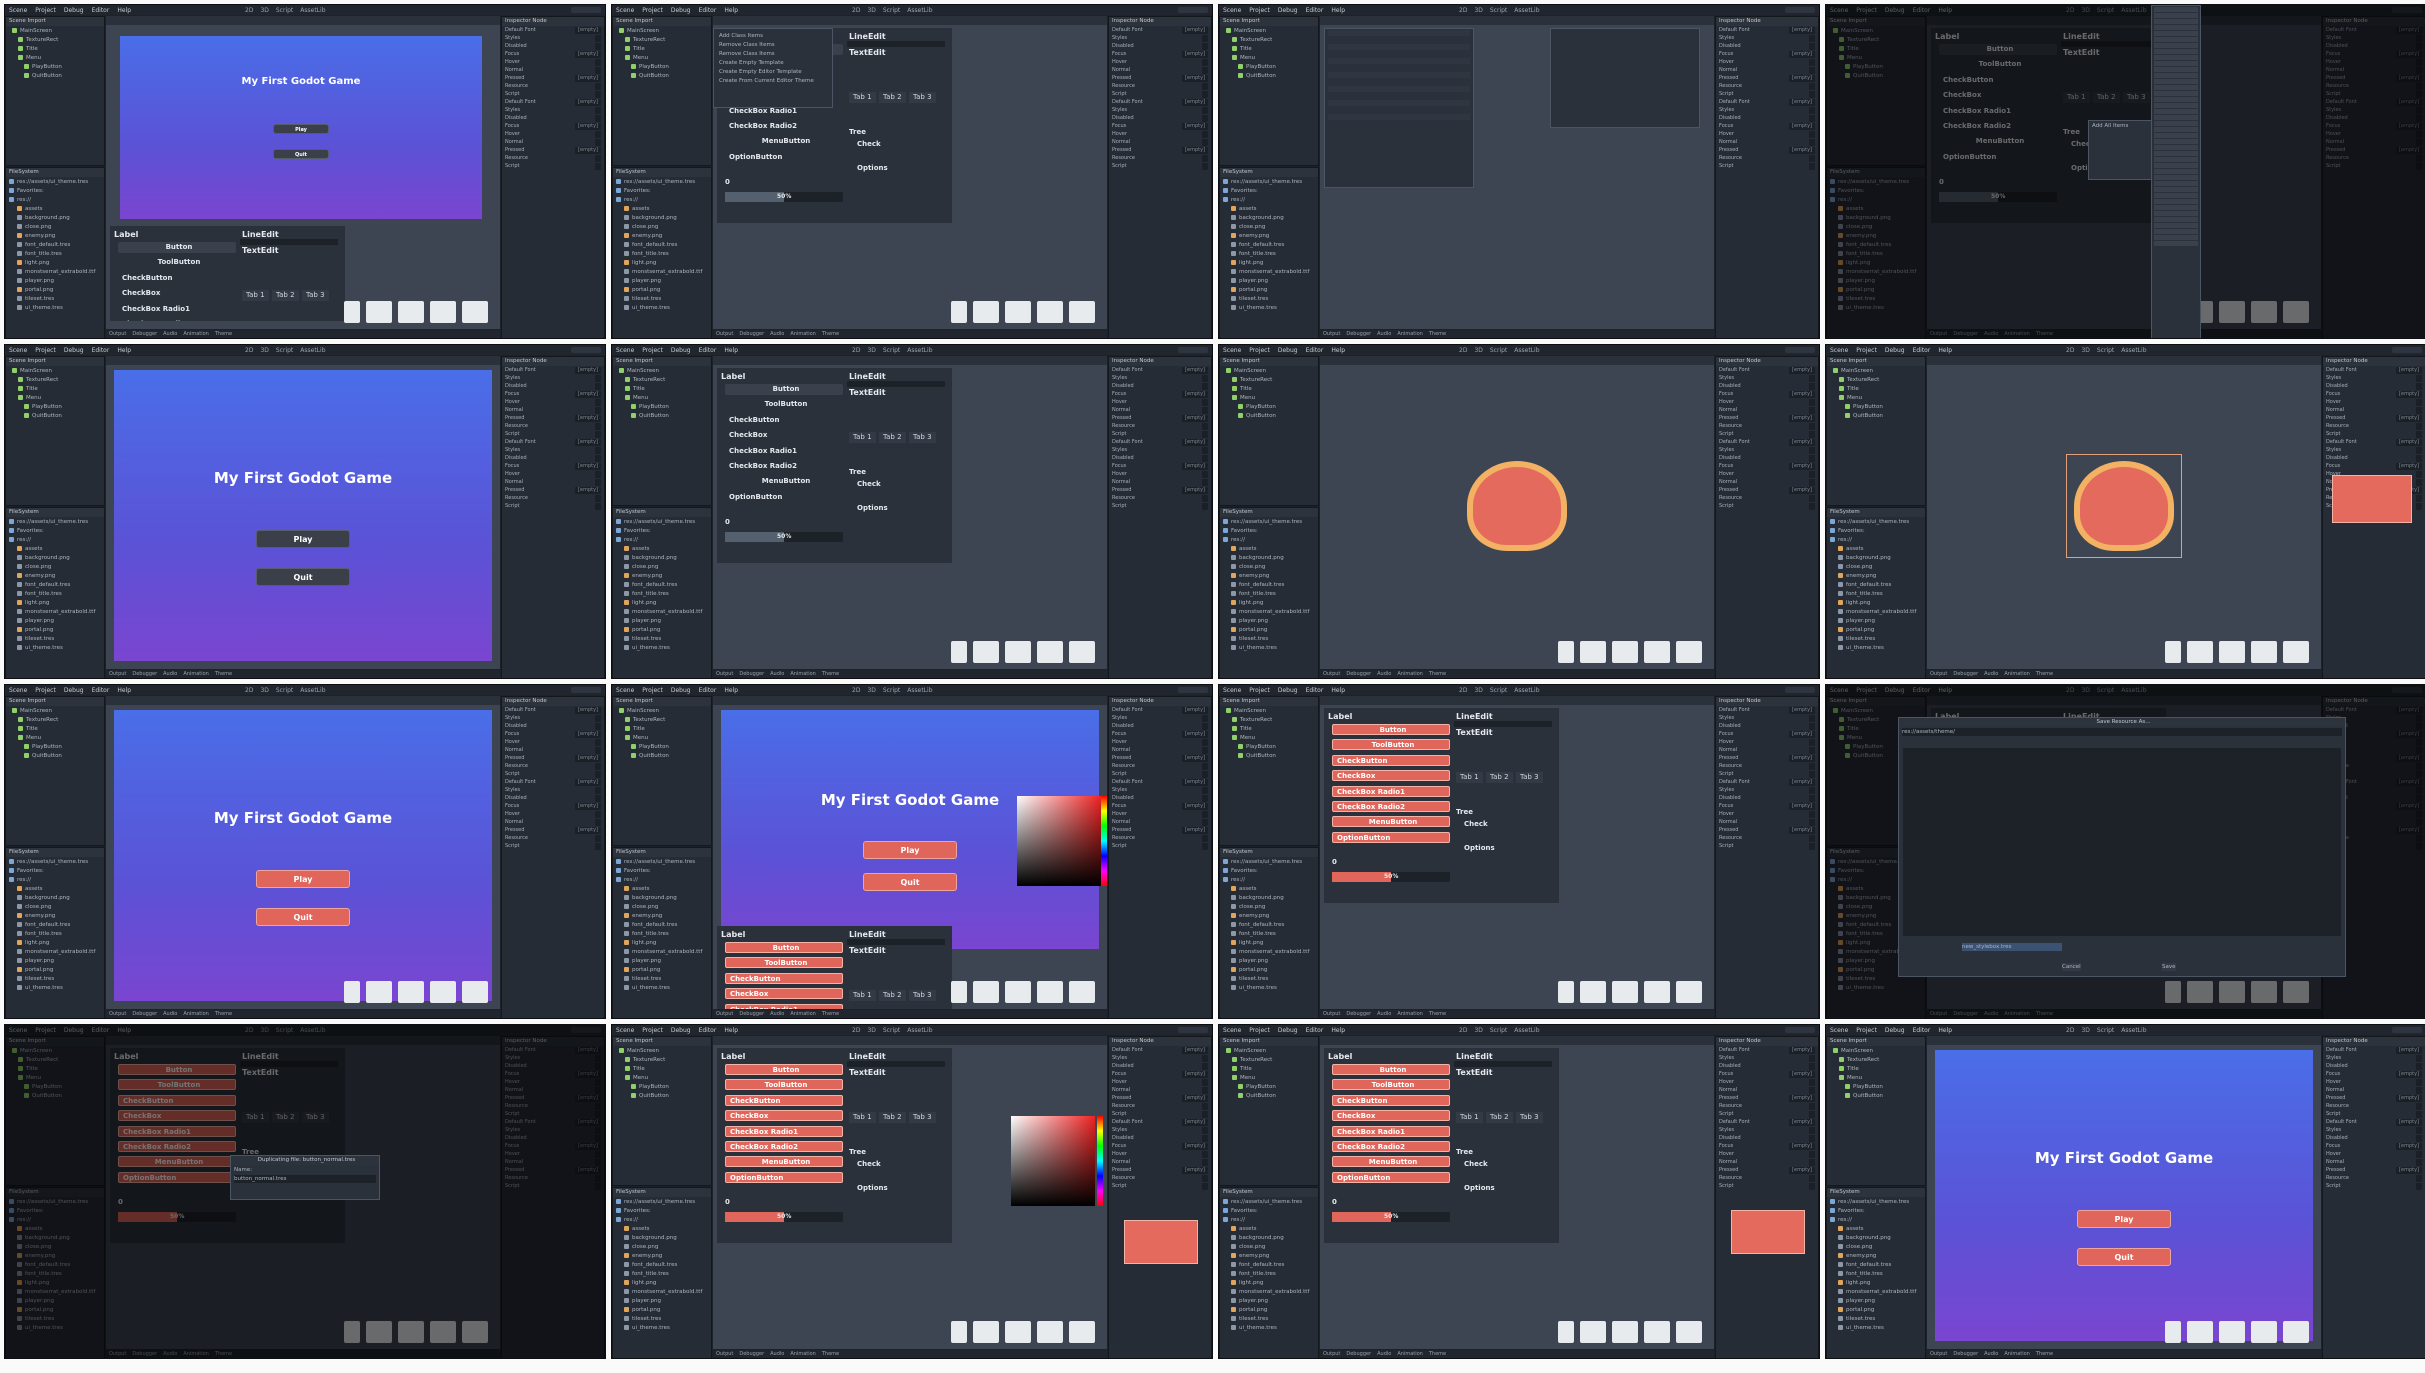 Image resolution: width=2425 pixels, height=1373 pixels. What do you see at coordinates (1269, 218) in the screenshot?
I see `file-item: background.png` at bounding box center [1269, 218].